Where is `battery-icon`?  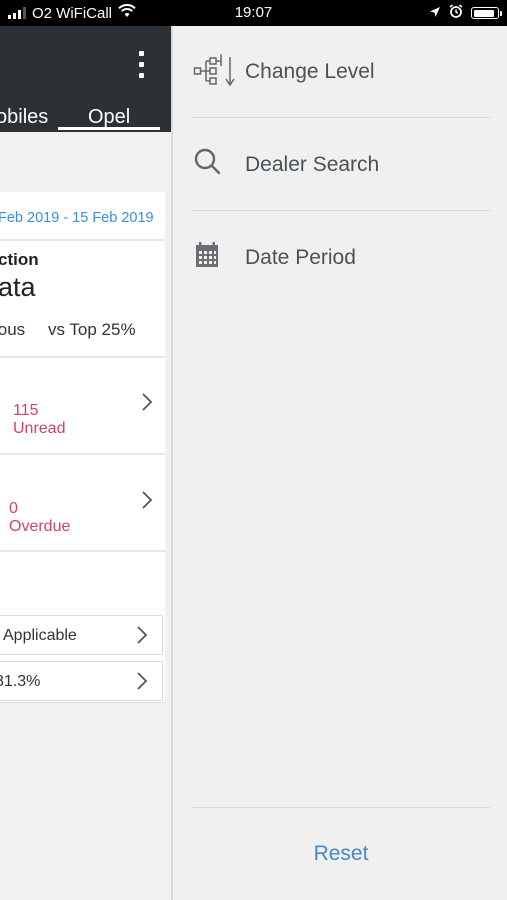 battery-icon is located at coordinates (486, 13).